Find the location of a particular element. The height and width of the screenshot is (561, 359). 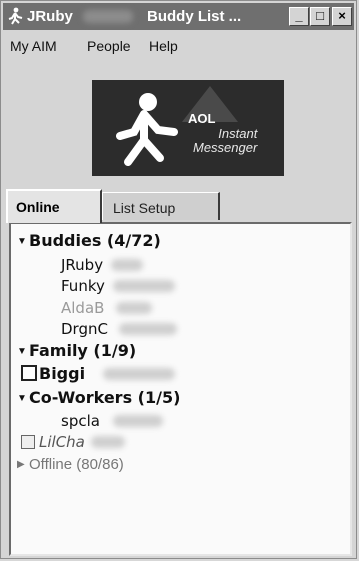

buddy-name: DrgnC is located at coordinates (84, 329).